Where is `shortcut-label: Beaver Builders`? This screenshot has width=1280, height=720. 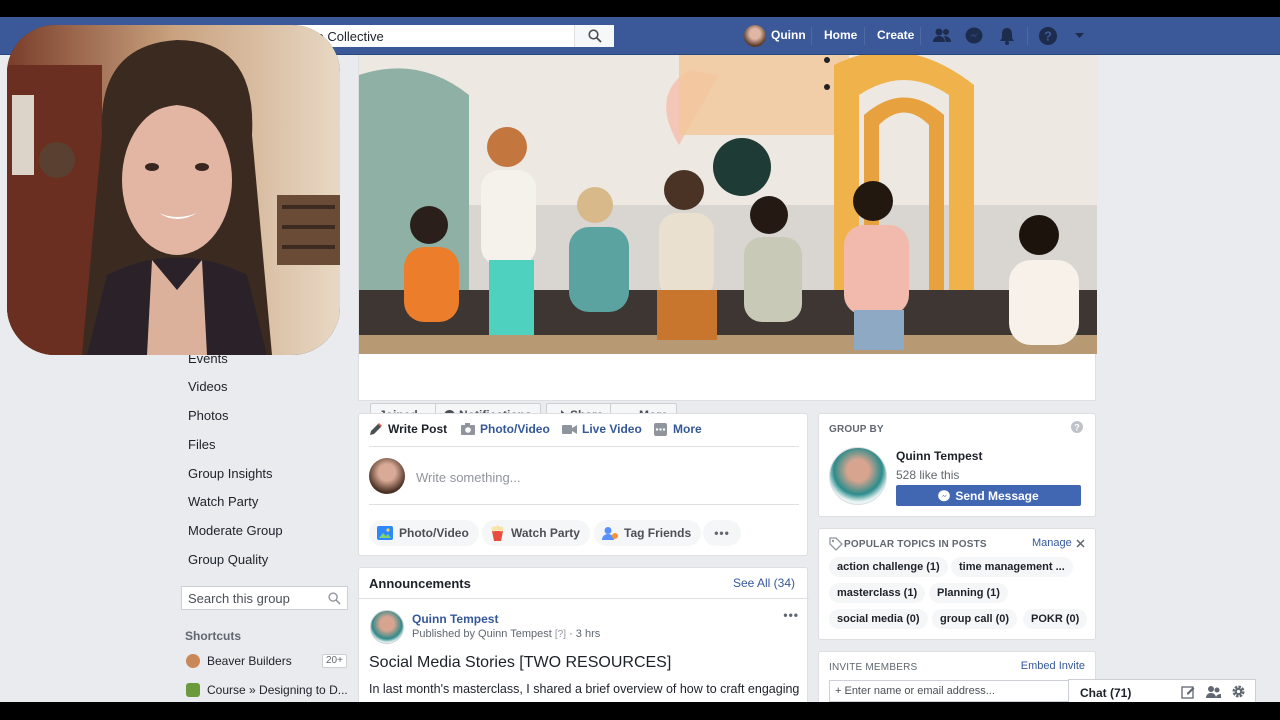 shortcut-label: Beaver Builders is located at coordinates (249, 661).